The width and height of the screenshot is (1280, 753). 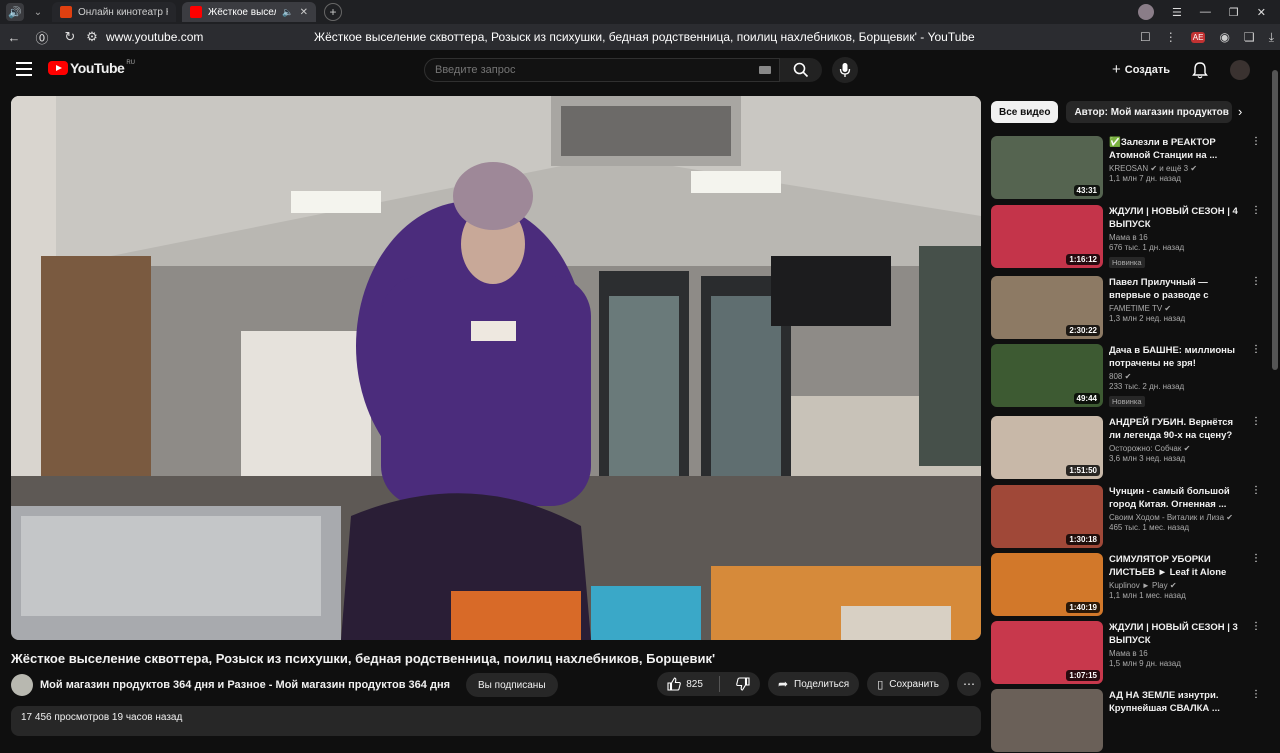 What do you see at coordinates (22, 685) in the screenshot?
I see `channel-avatar` at bounding box center [22, 685].